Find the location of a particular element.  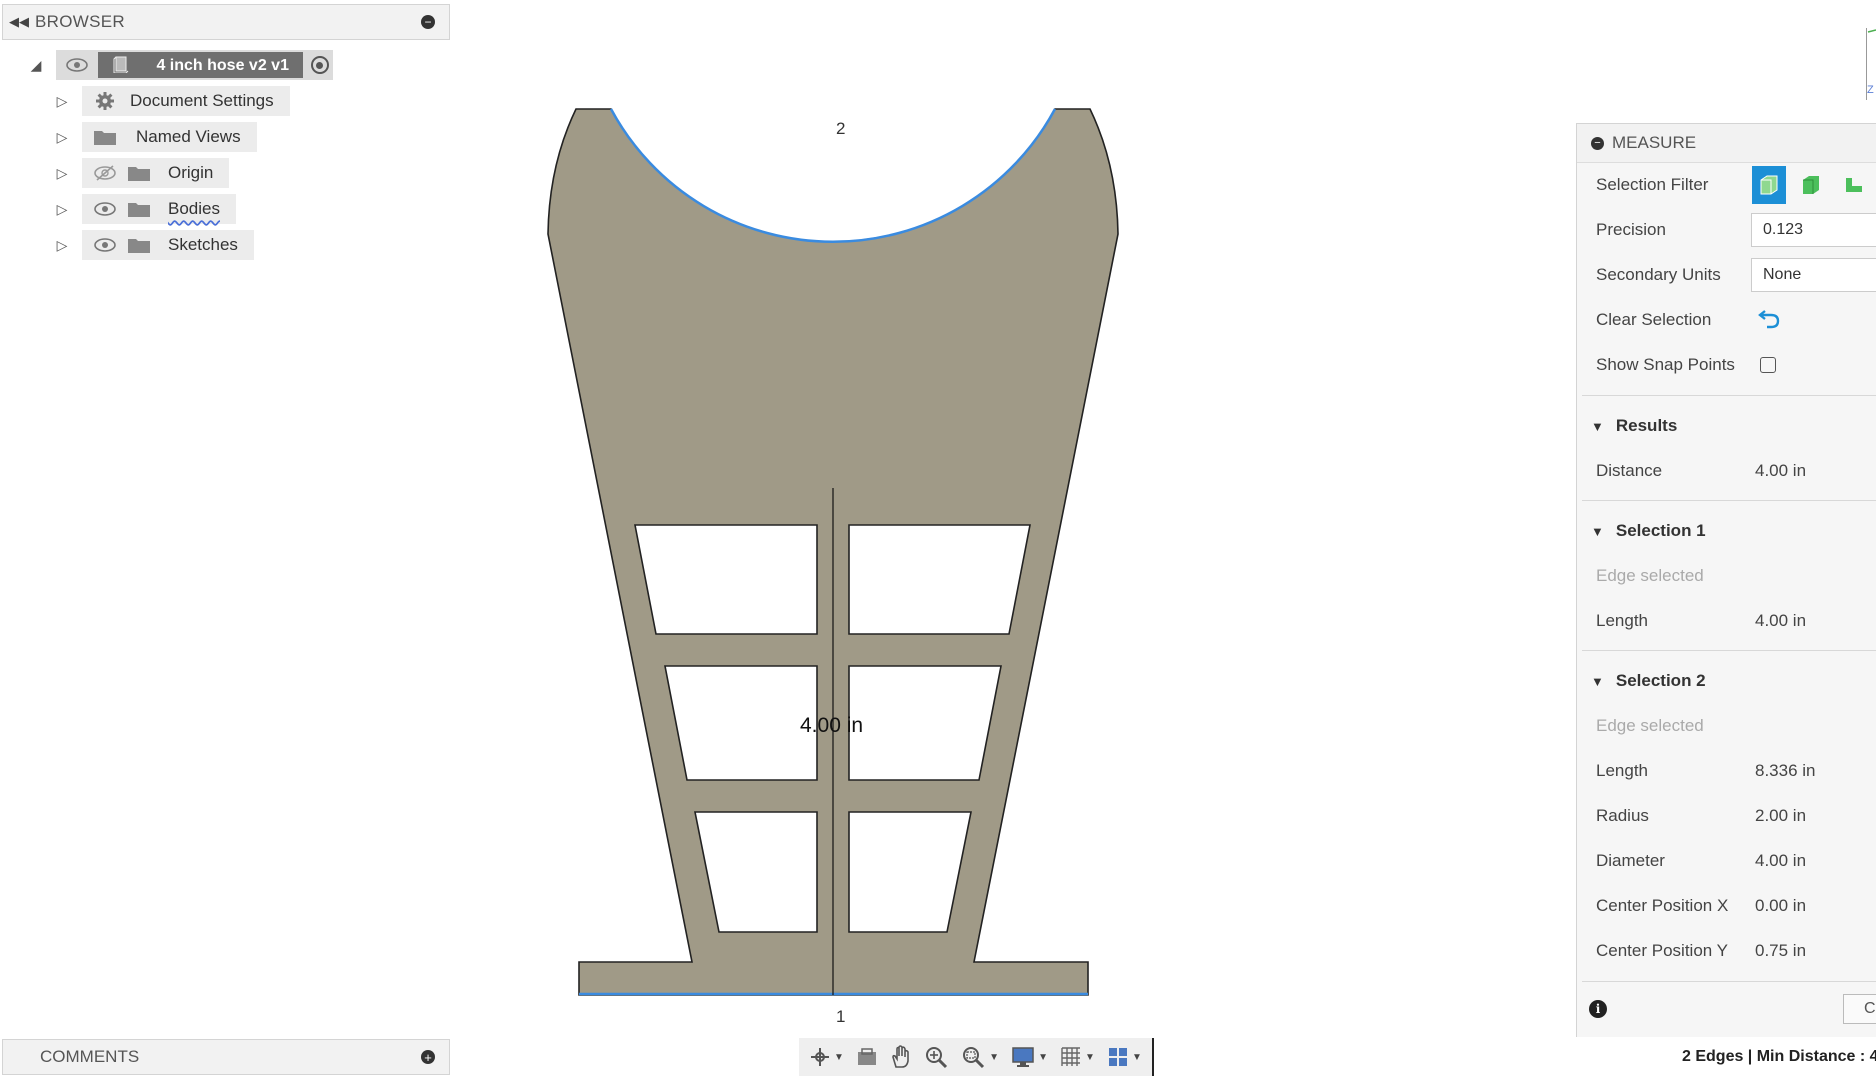

distance-value: 4.00 in is located at coordinates (1781, 470).